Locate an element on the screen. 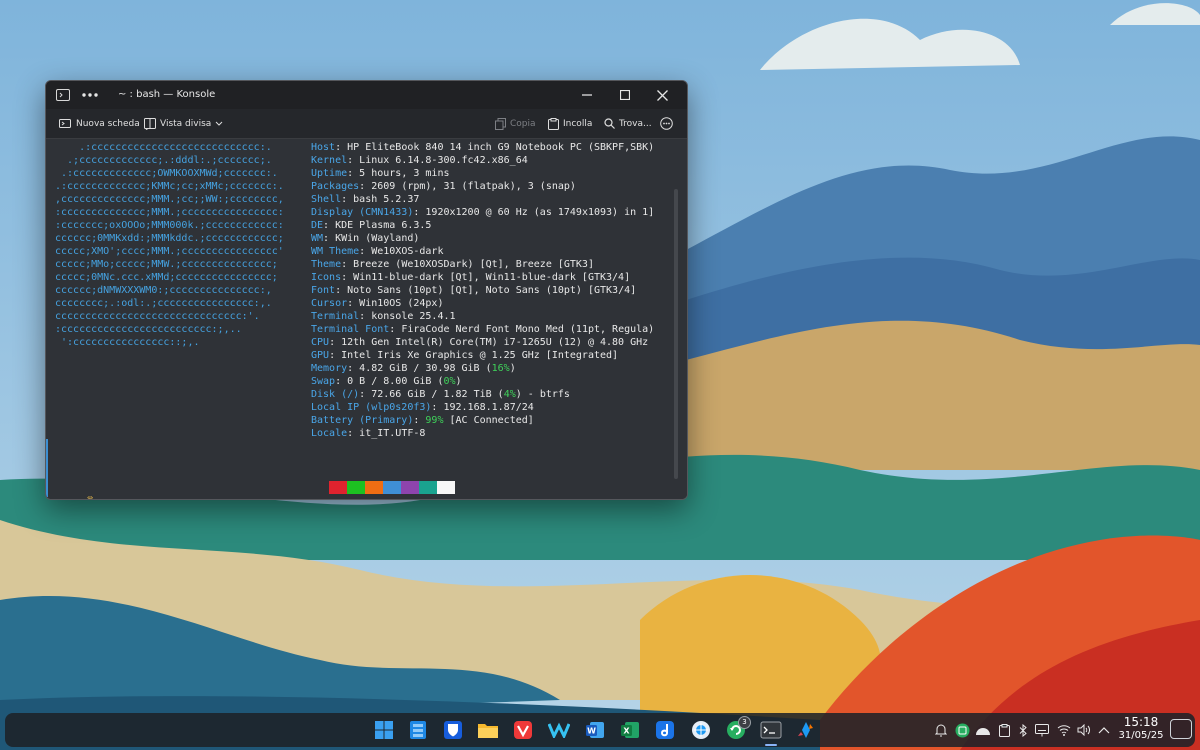 This screenshot has width=1200, height=750. clock: 15:18 31/05/25 is located at coordinates (1141, 729).